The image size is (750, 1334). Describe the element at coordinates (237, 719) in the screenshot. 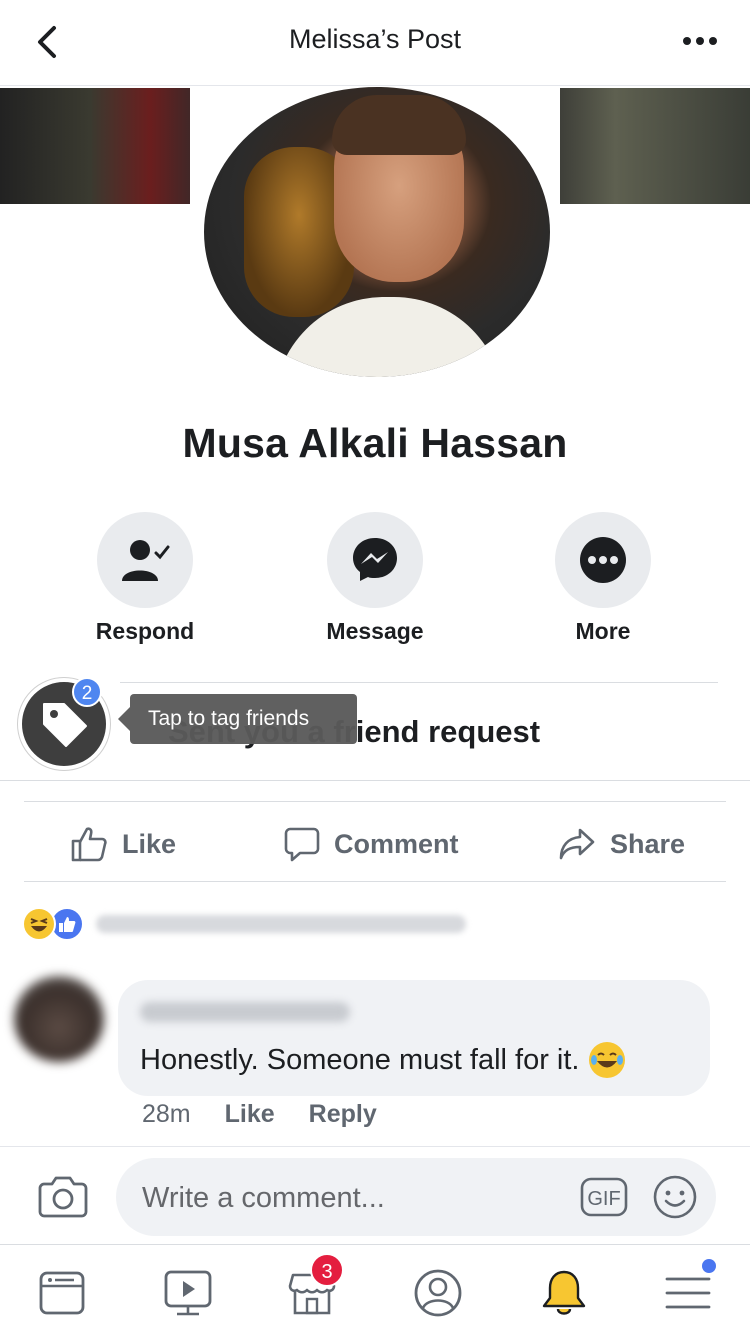

I see `tag-friends-tooltip: Tap to tag friends` at that location.